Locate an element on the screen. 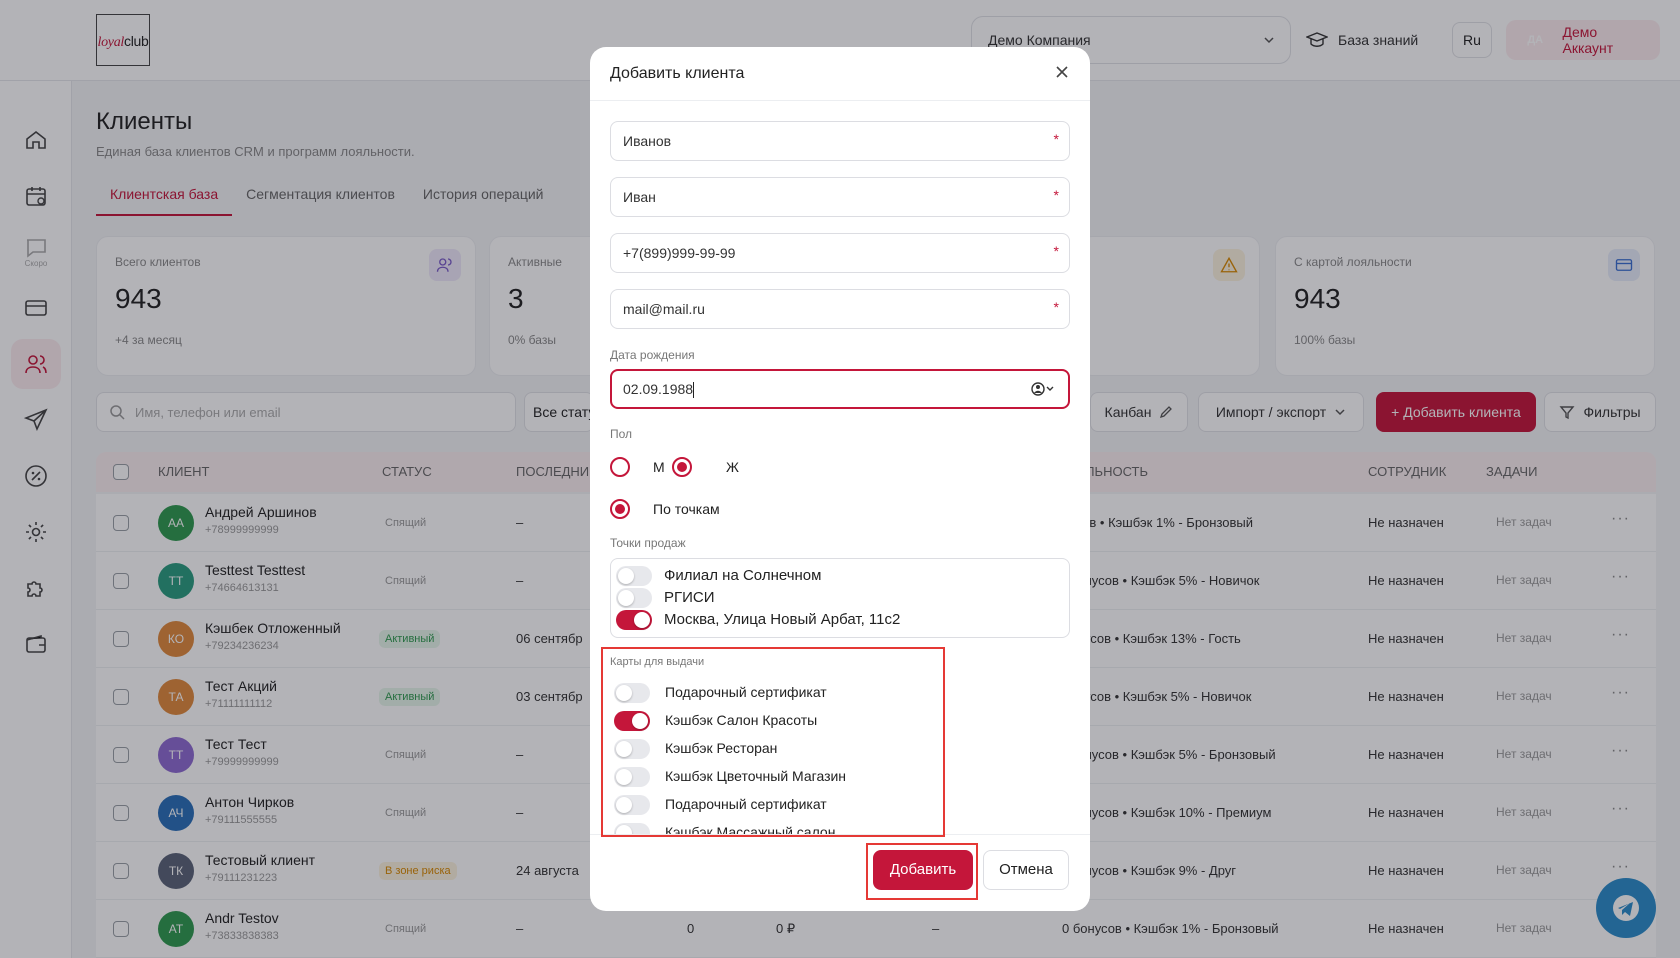 This screenshot has width=1680, height=958. highlight-cards-section is located at coordinates (773, 742).